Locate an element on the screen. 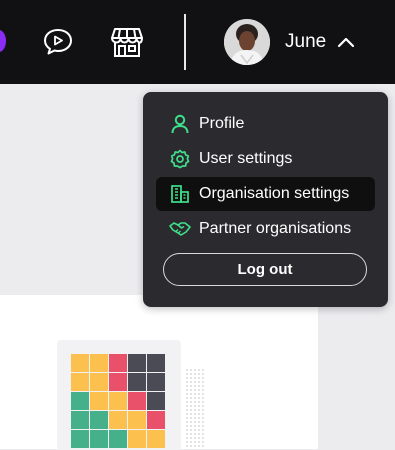 This screenshot has height=450, width=395. menu-item-label: User settings is located at coordinates (246, 158).